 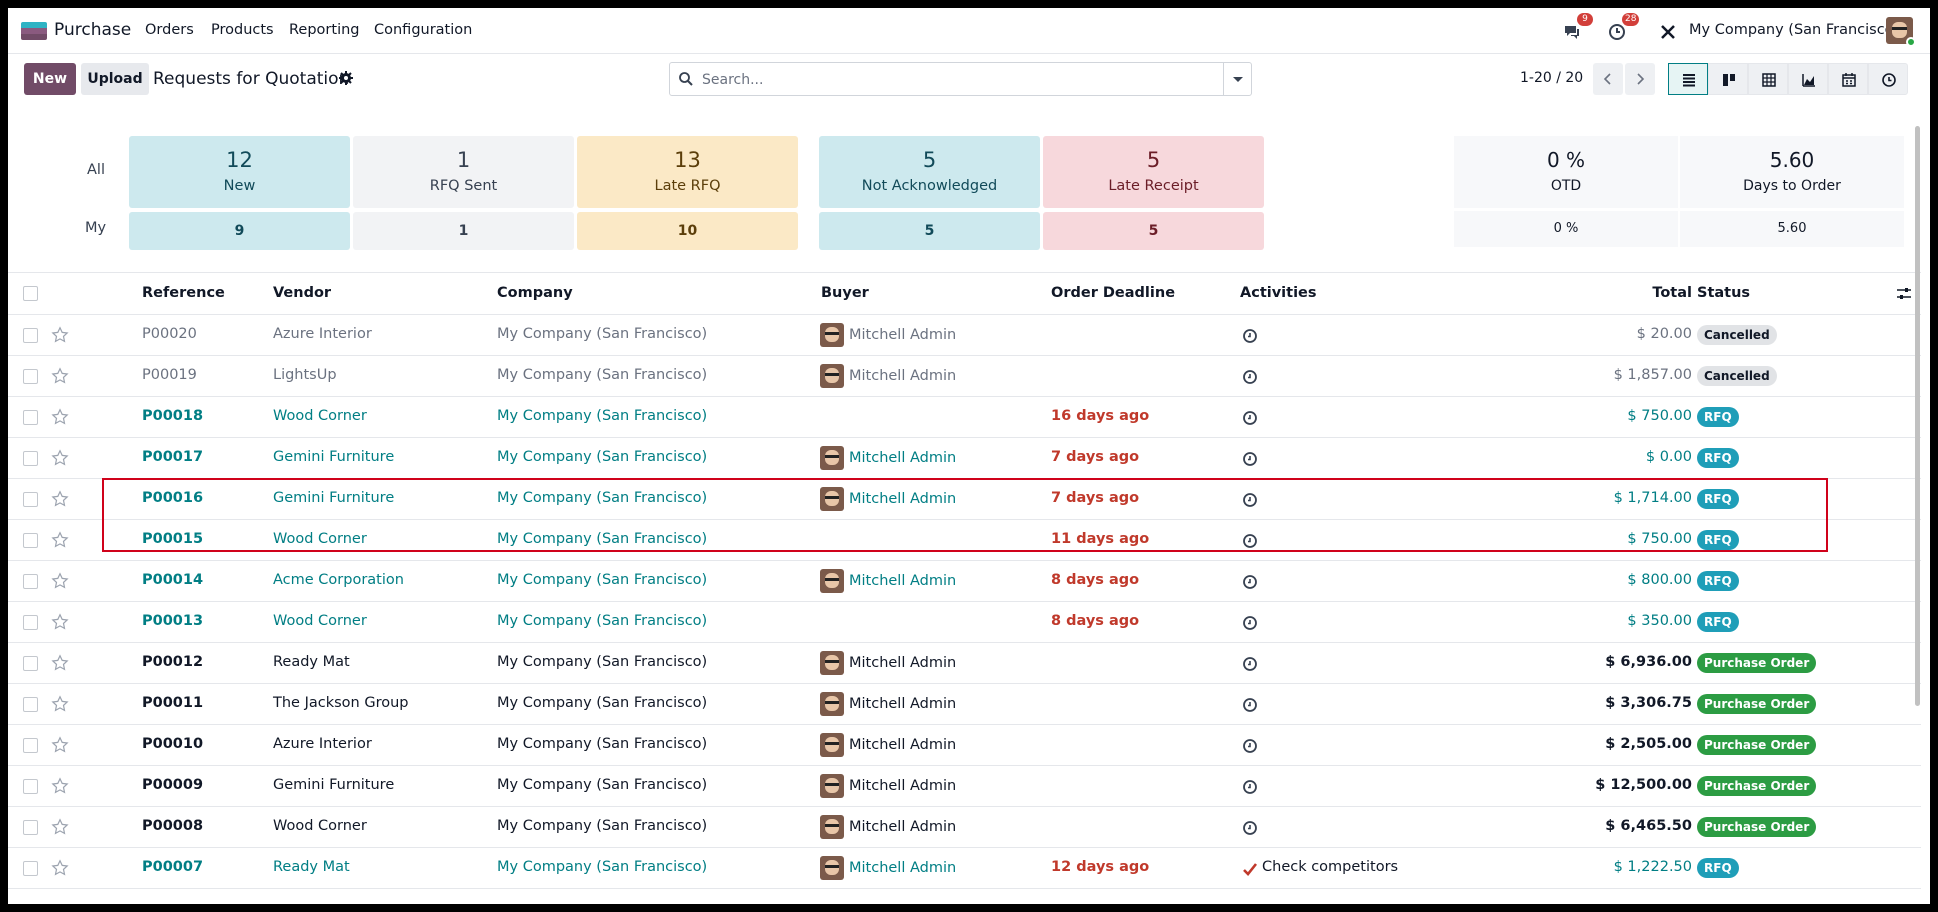 I want to click on reference-cell: P00011, so click(x=172, y=703).